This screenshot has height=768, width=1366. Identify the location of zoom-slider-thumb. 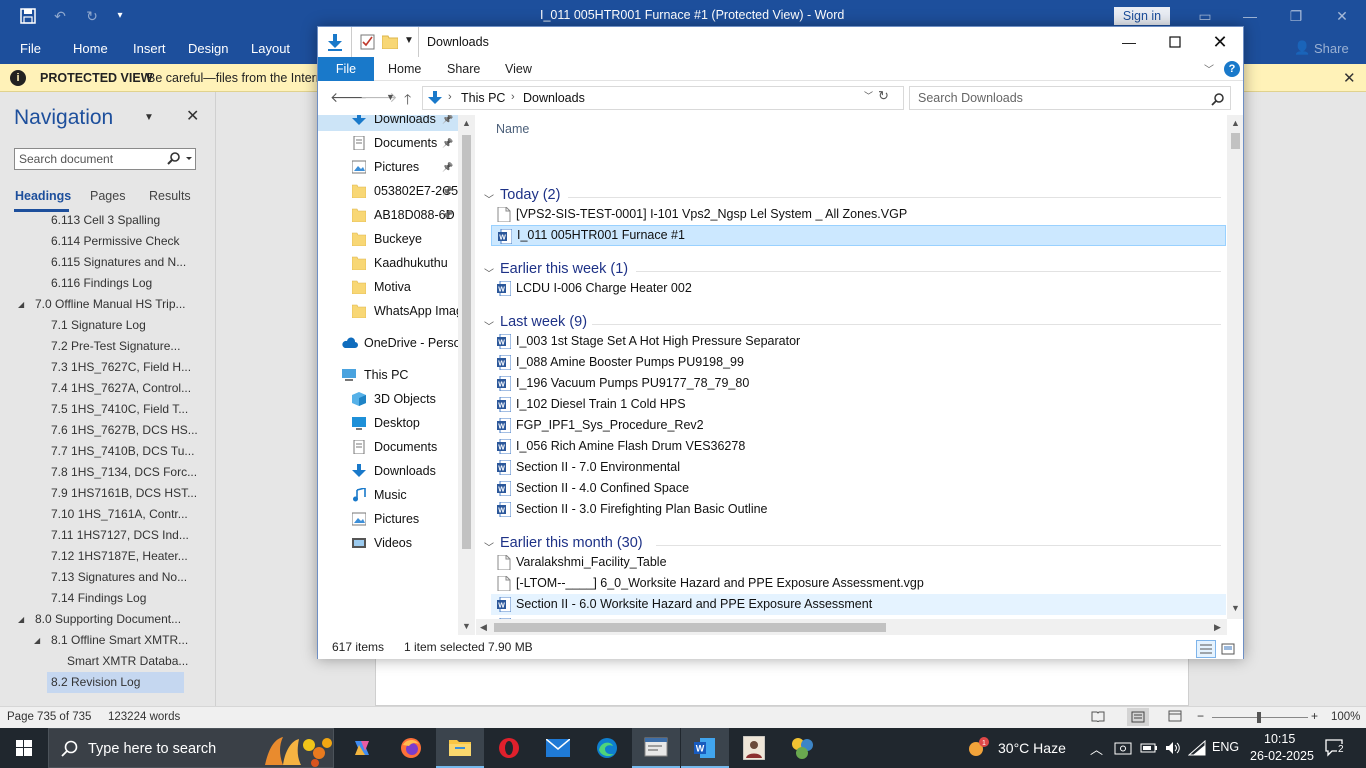
(1259, 717).